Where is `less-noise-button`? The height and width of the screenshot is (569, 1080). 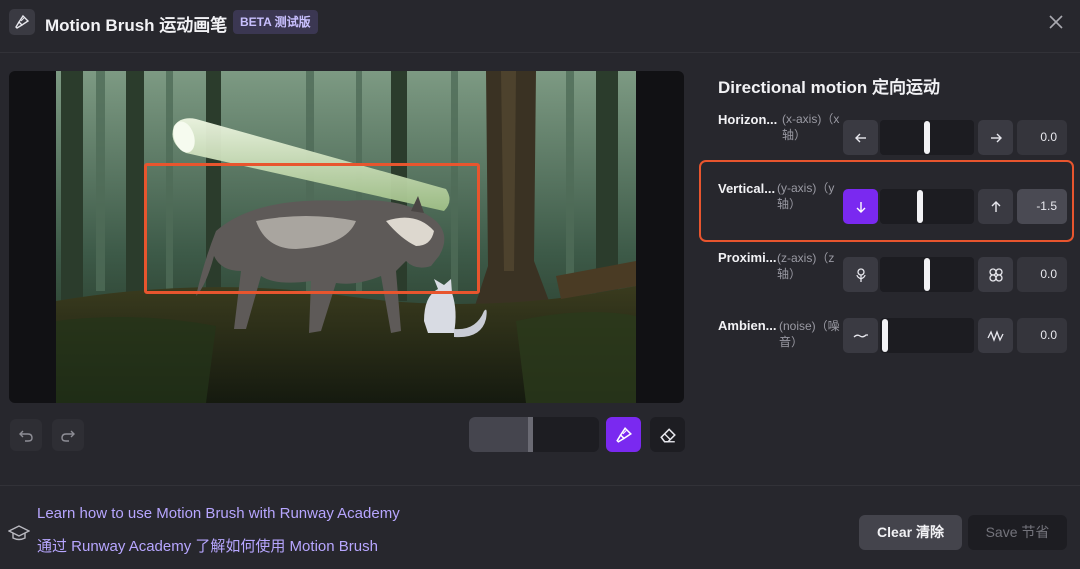 less-noise-button is located at coordinates (860, 335).